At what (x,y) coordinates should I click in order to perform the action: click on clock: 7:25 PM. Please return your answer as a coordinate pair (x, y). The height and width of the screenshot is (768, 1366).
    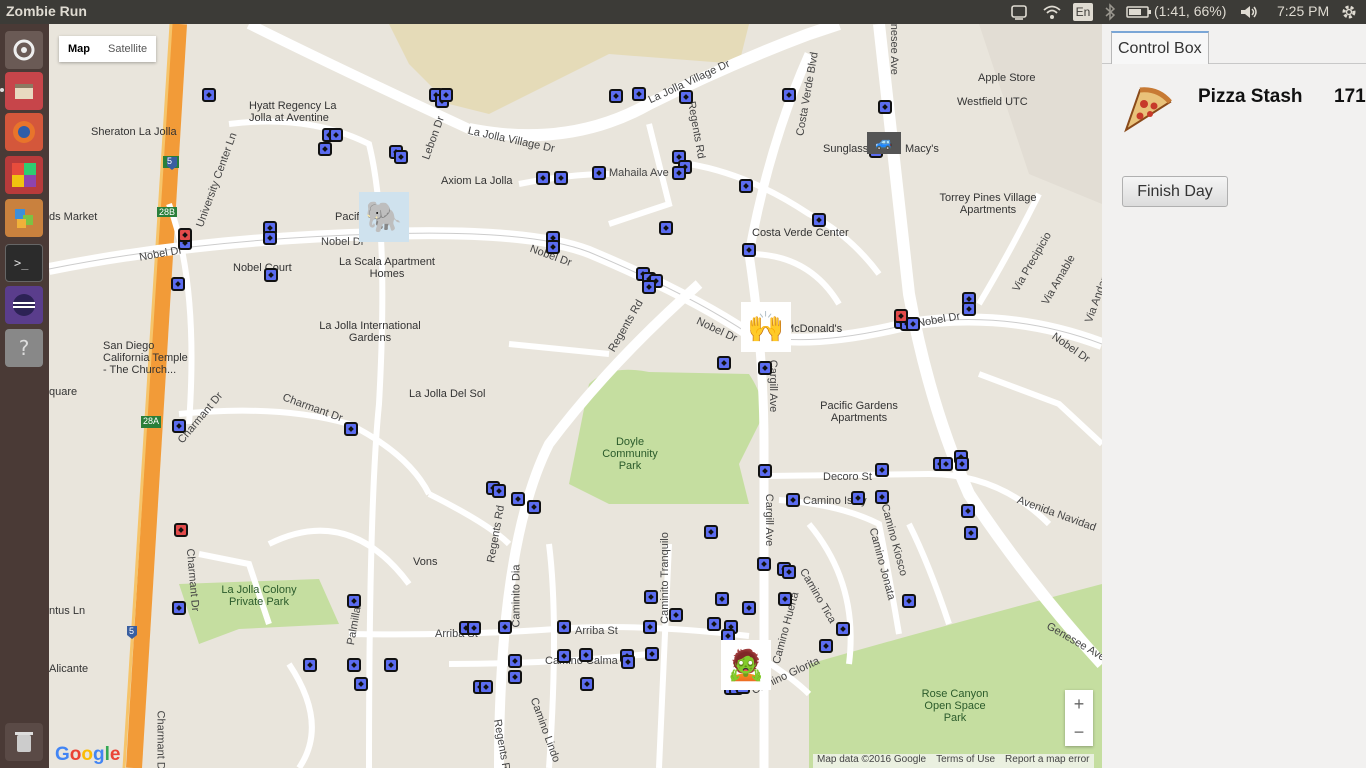
    Looking at the image, I should click on (1303, 12).